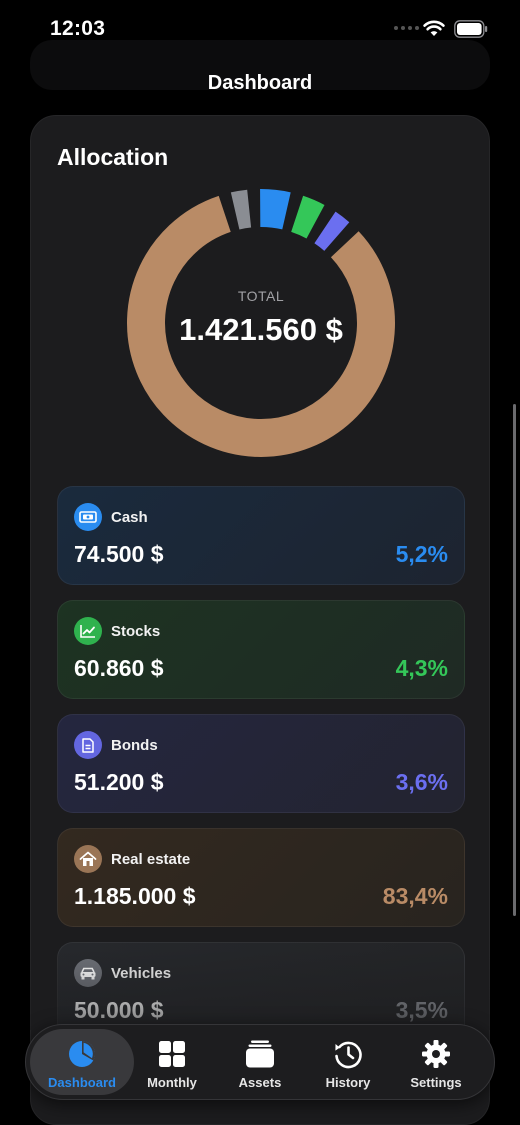 Image resolution: width=520 pixels, height=1125 pixels. What do you see at coordinates (261, 296) in the screenshot?
I see `total-label: TOTAL` at bounding box center [261, 296].